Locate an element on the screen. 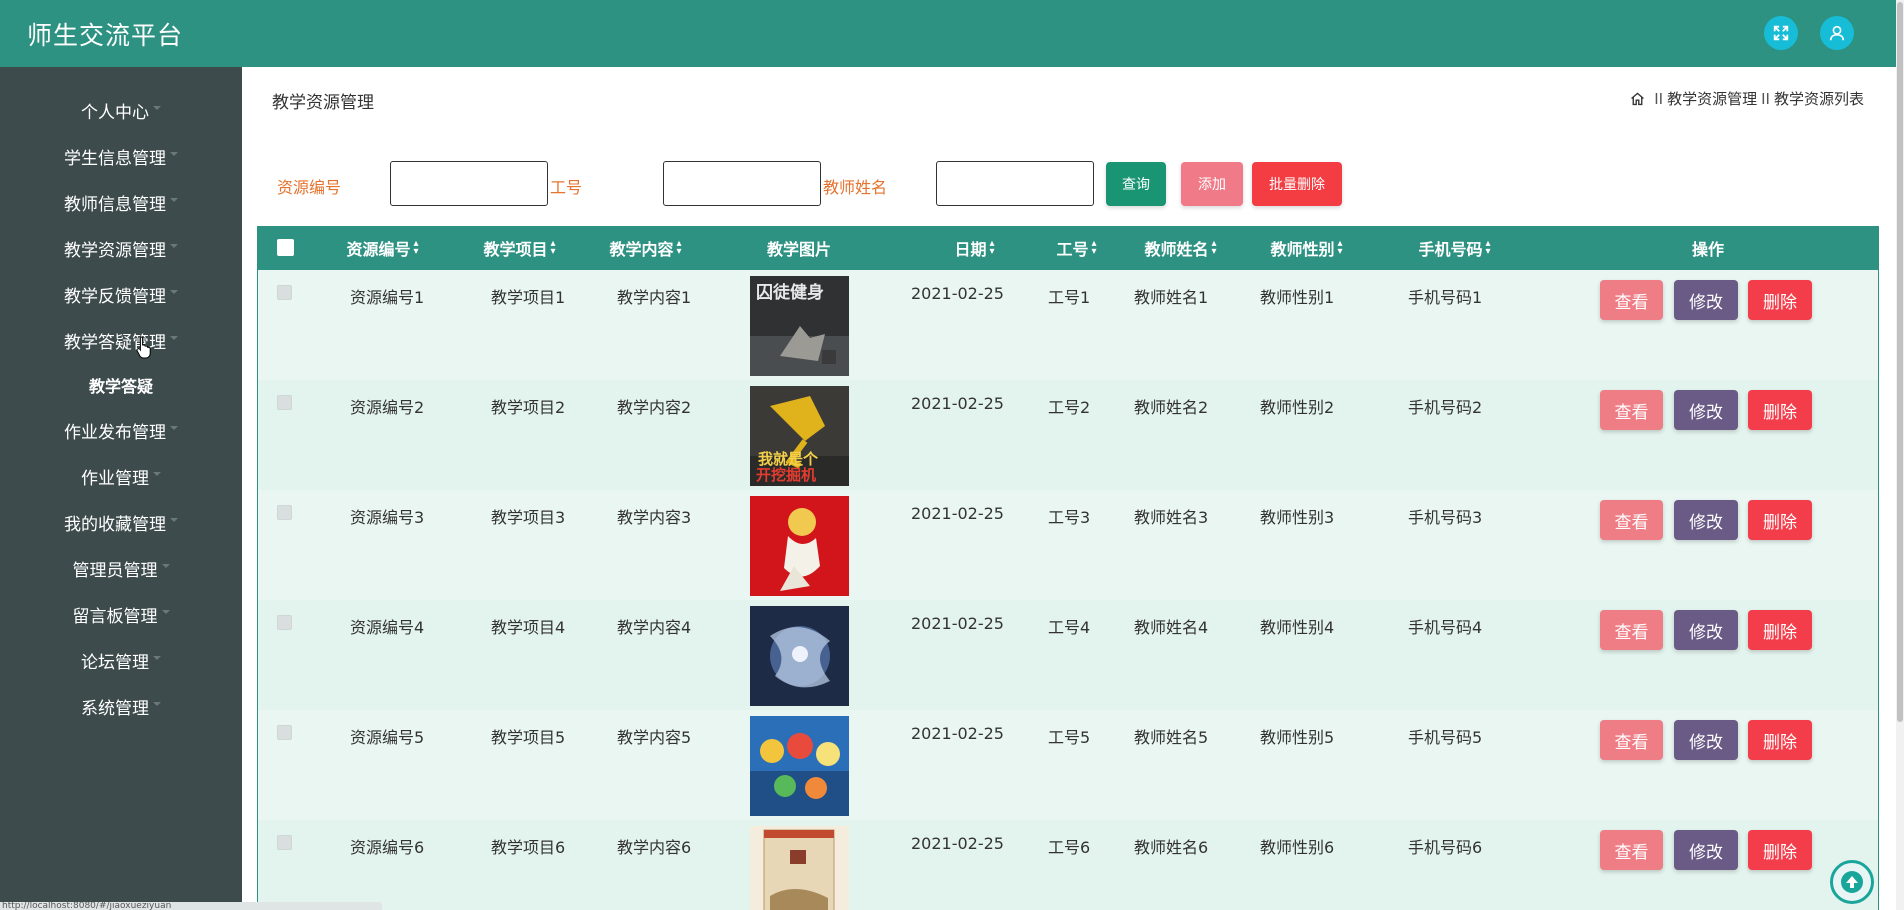 Image resolution: width=1904 pixels, height=910 pixels. sidebar-item-teaching-resources: 教学资源管理 is located at coordinates (121, 248).